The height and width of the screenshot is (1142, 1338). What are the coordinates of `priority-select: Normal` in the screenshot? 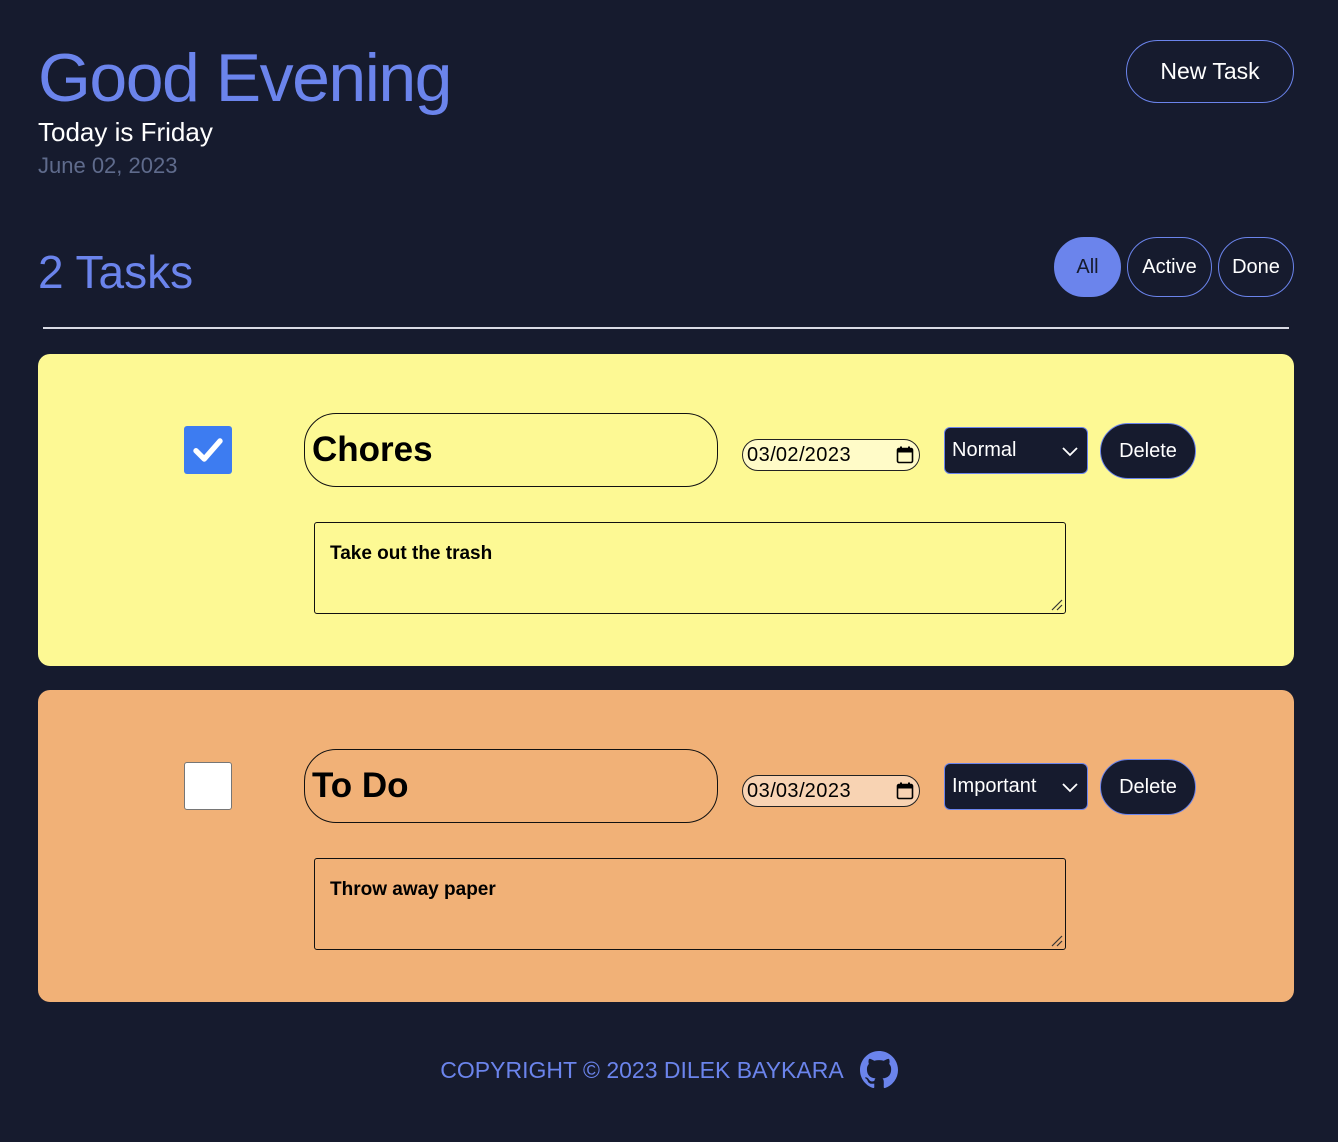 It's located at (1016, 450).